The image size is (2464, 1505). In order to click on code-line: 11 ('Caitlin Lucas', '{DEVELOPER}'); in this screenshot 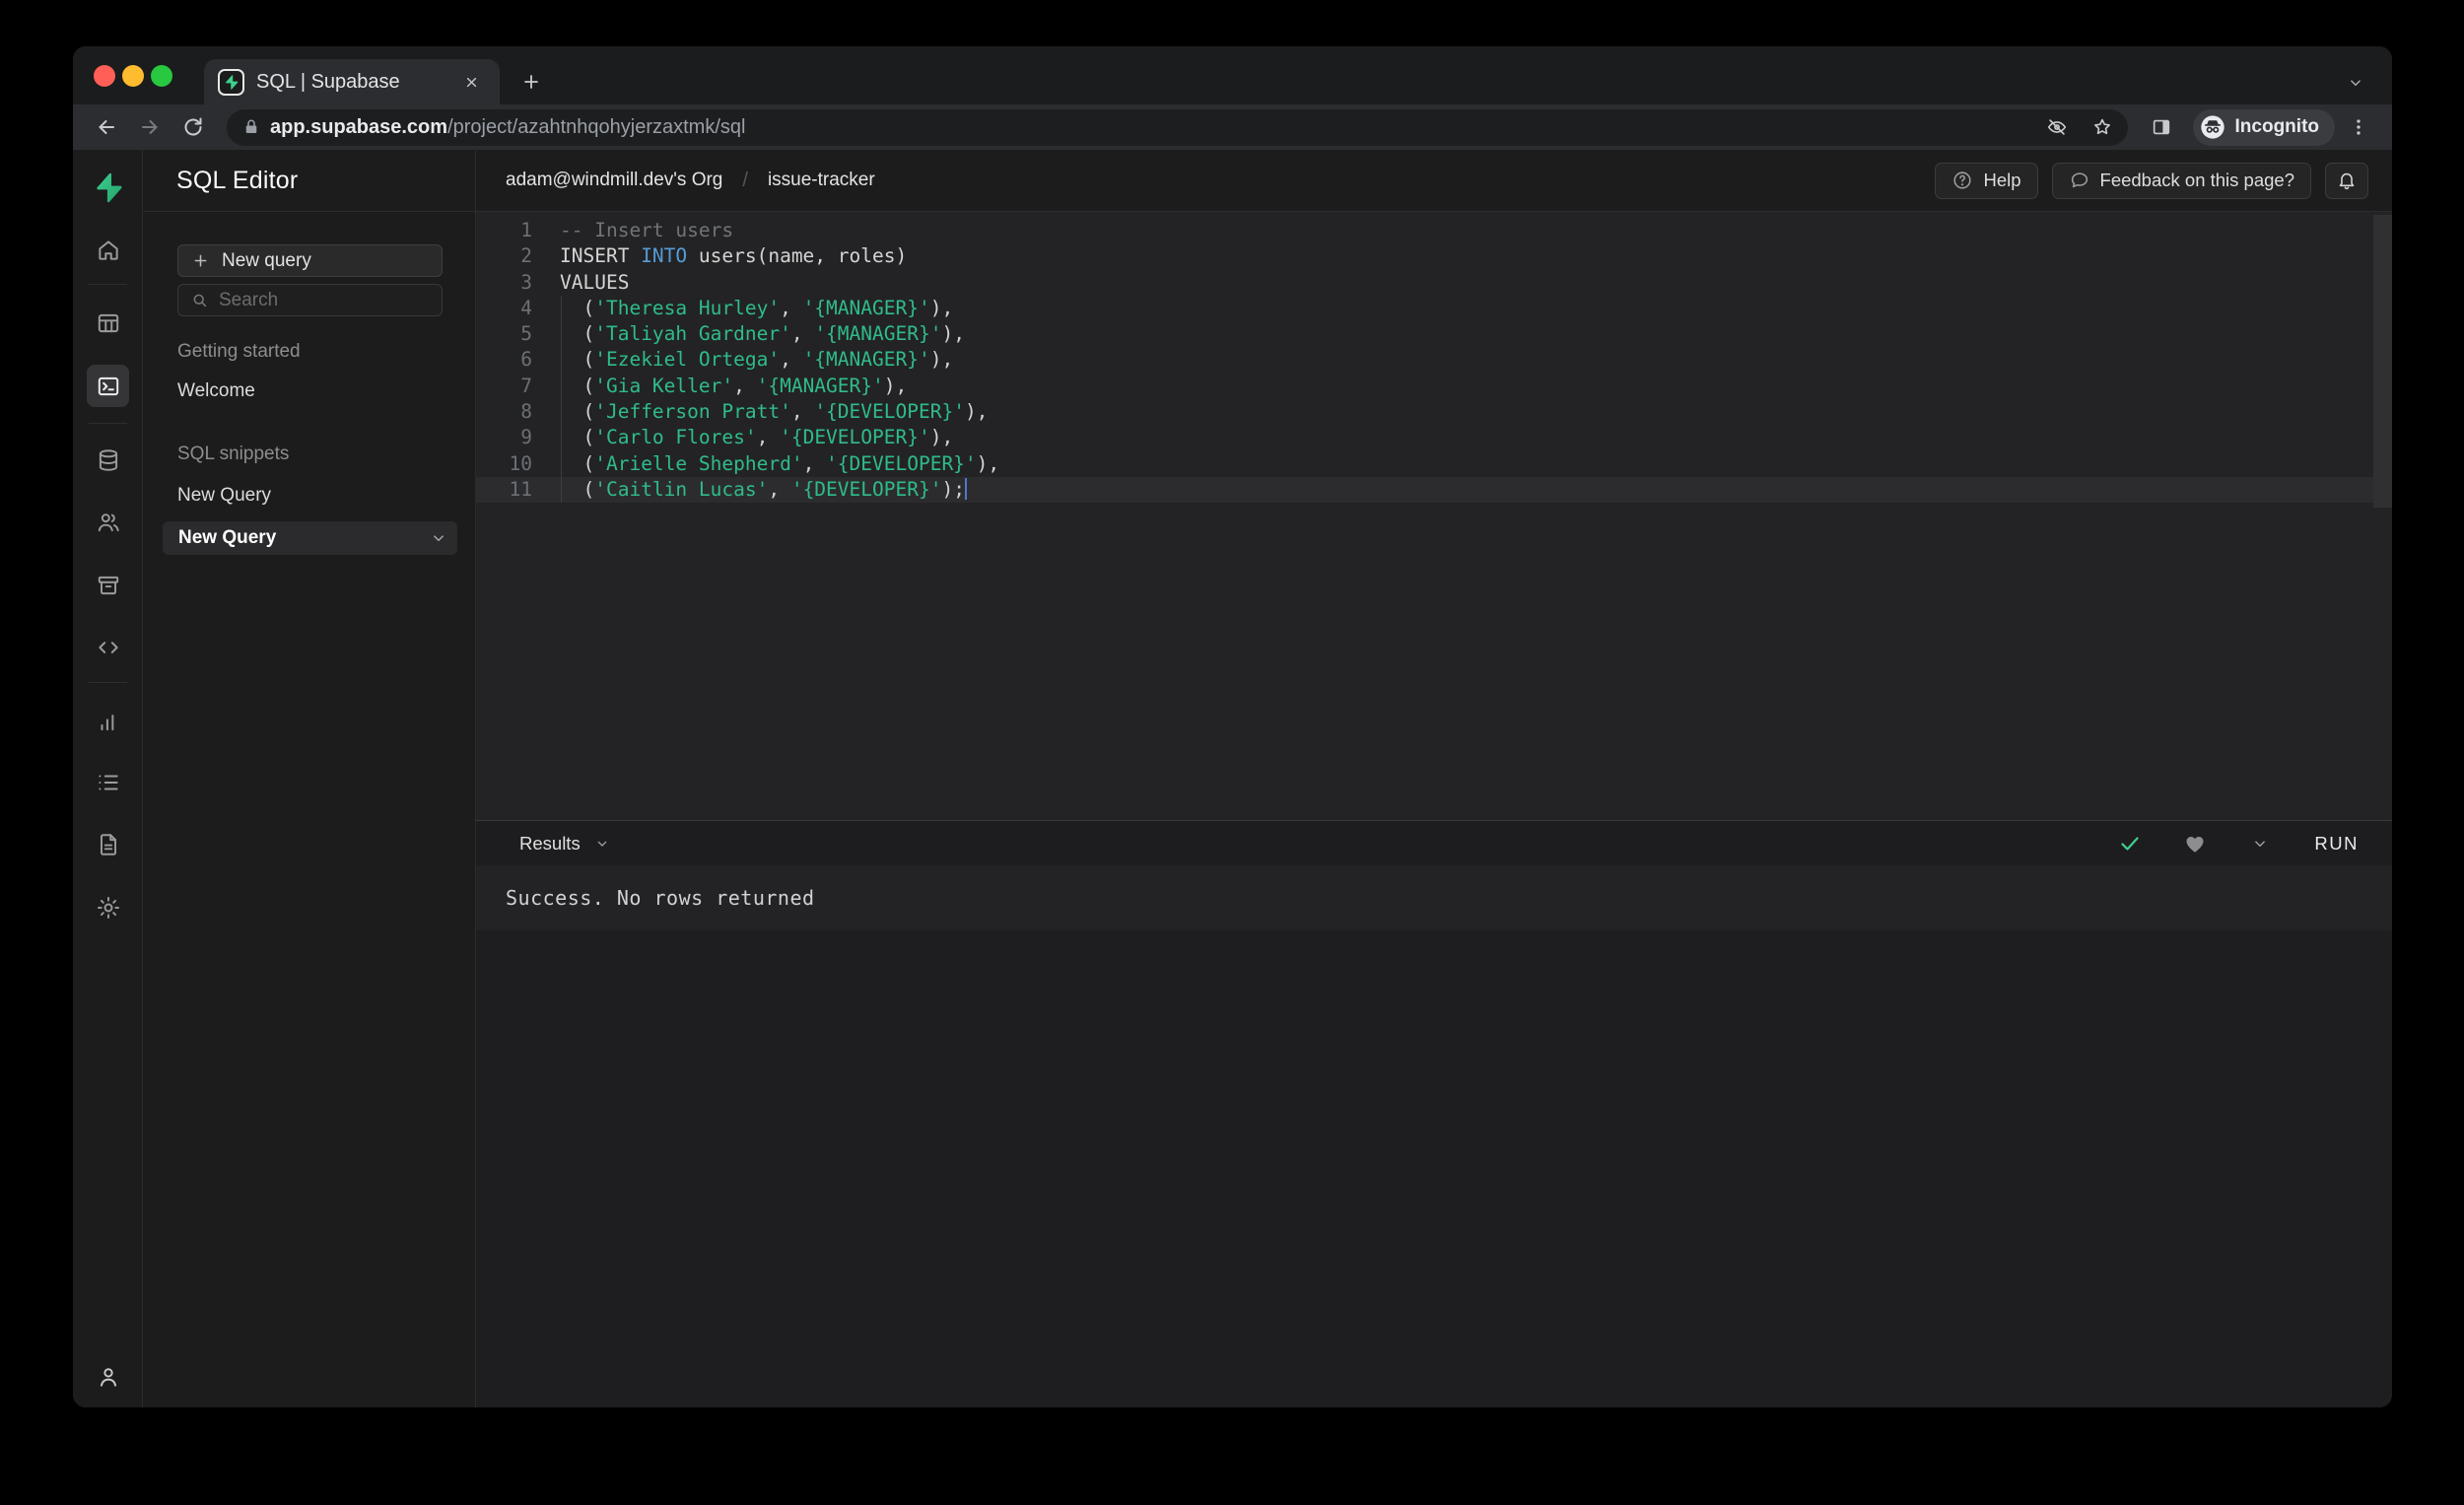, I will do `click(1434, 490)`.